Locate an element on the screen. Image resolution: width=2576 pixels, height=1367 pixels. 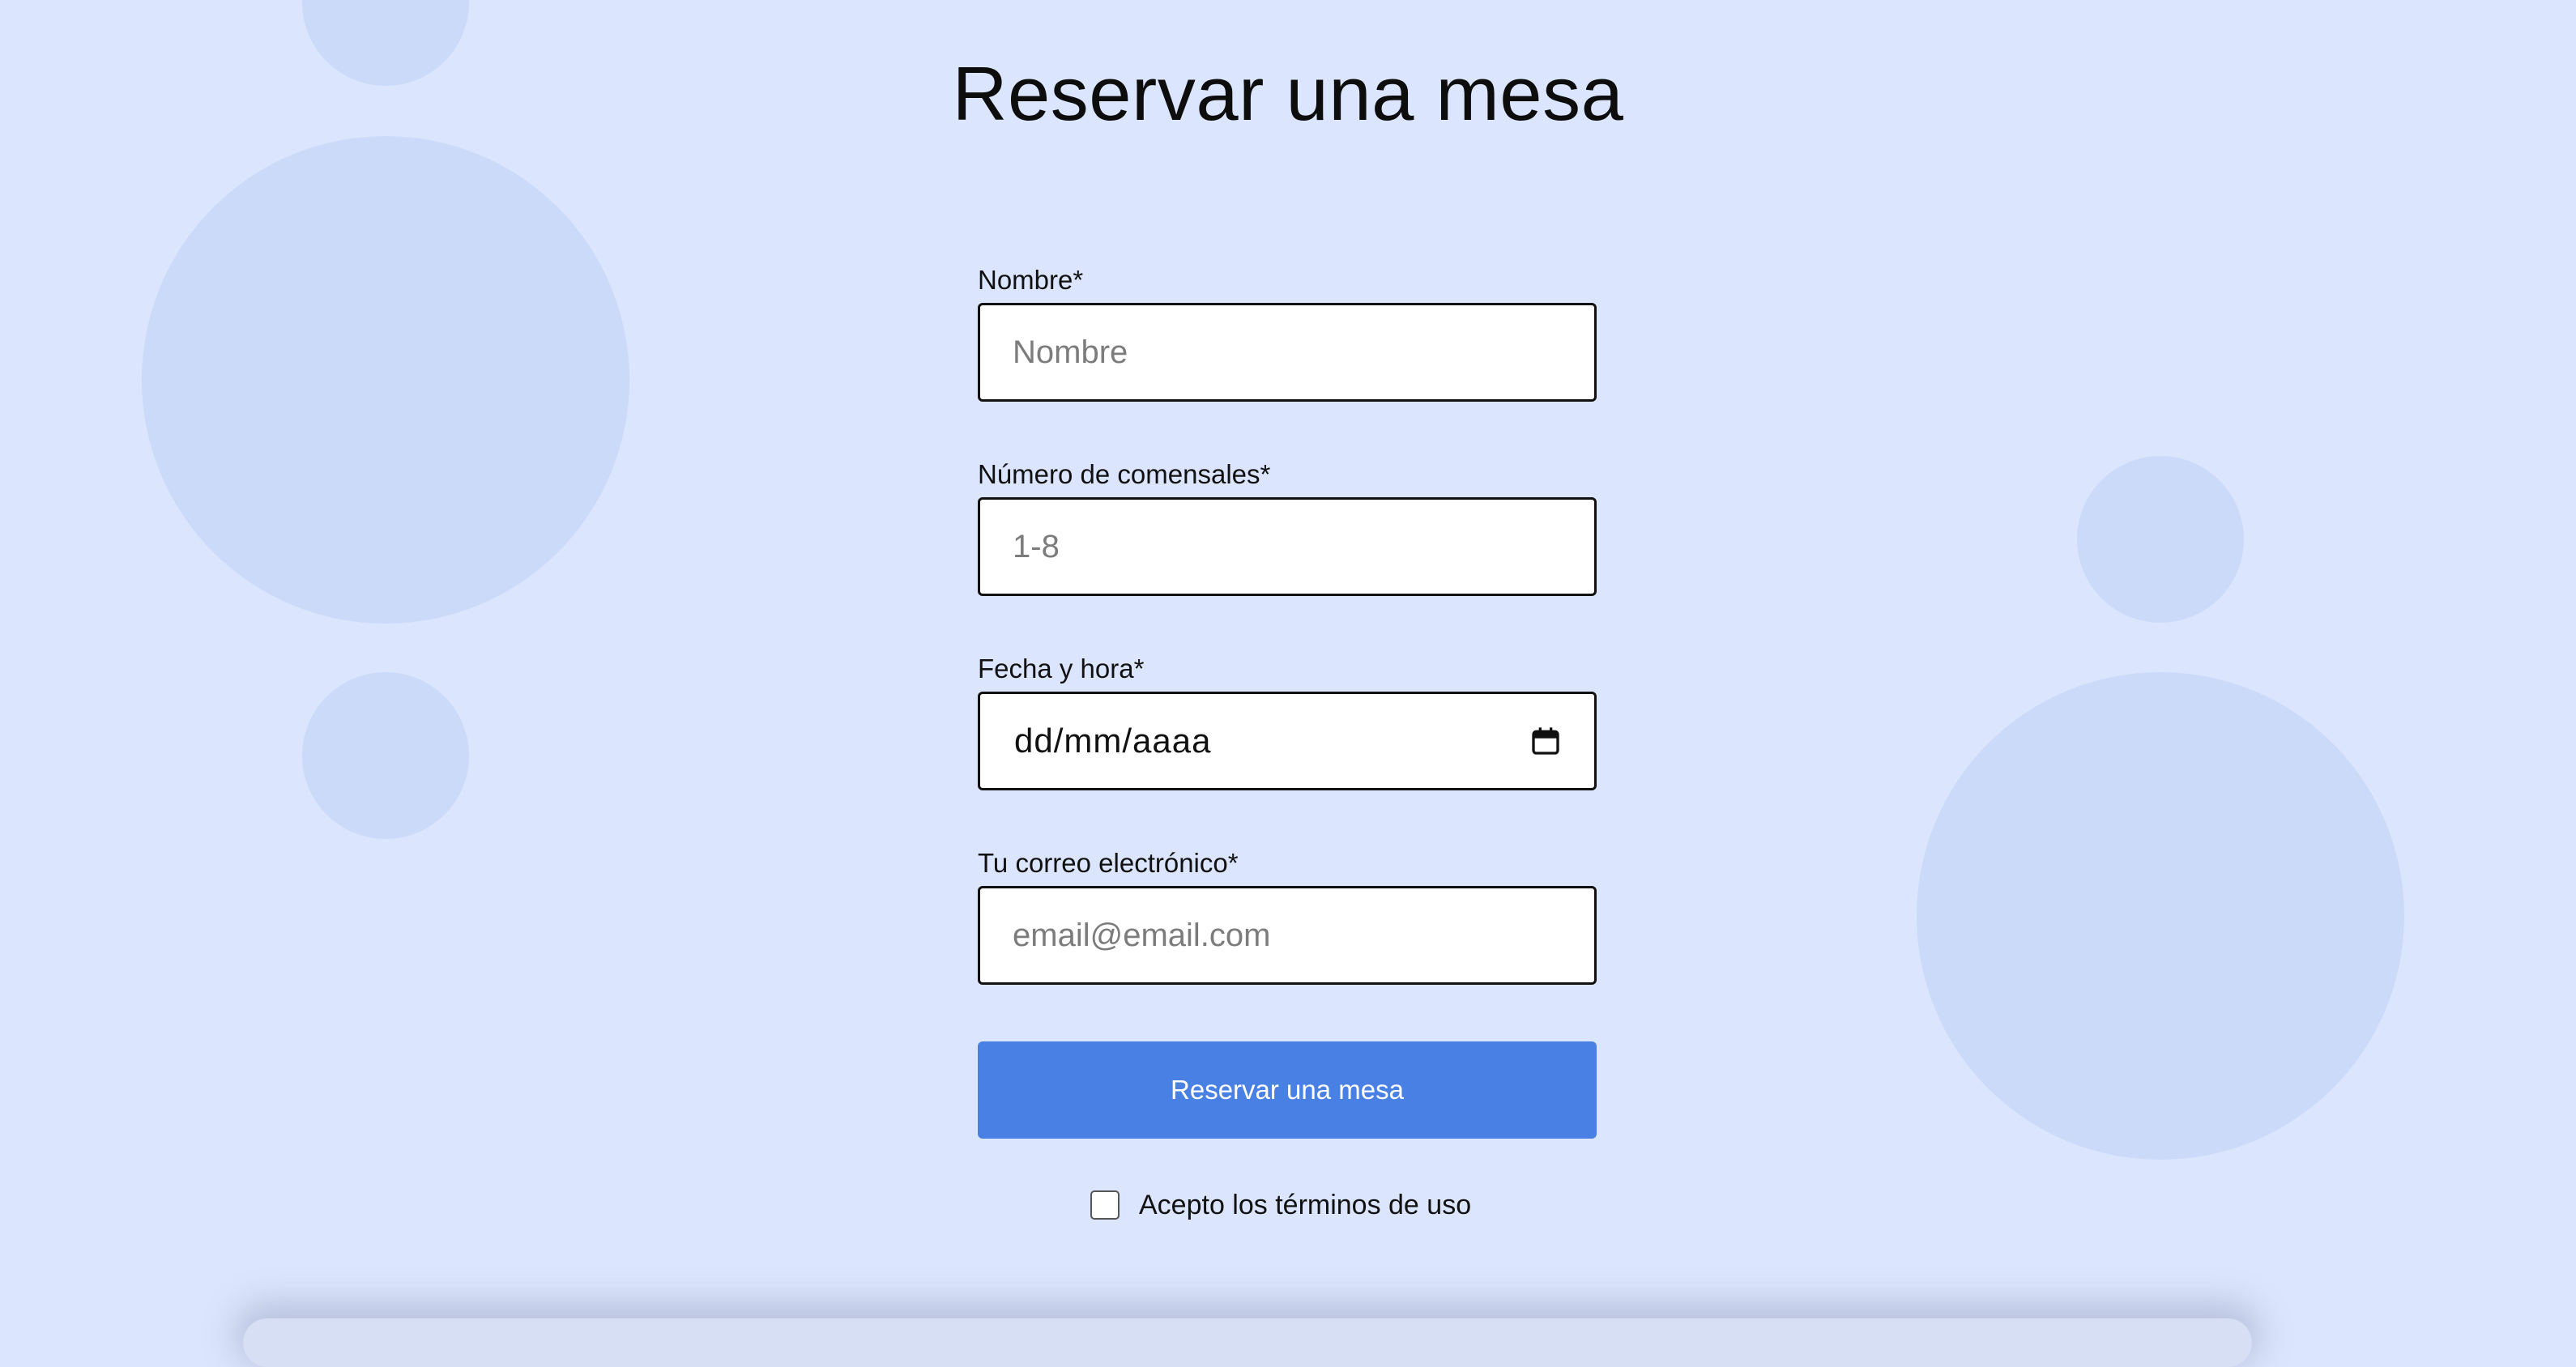
email-input is located at coordinates (1287, 935).